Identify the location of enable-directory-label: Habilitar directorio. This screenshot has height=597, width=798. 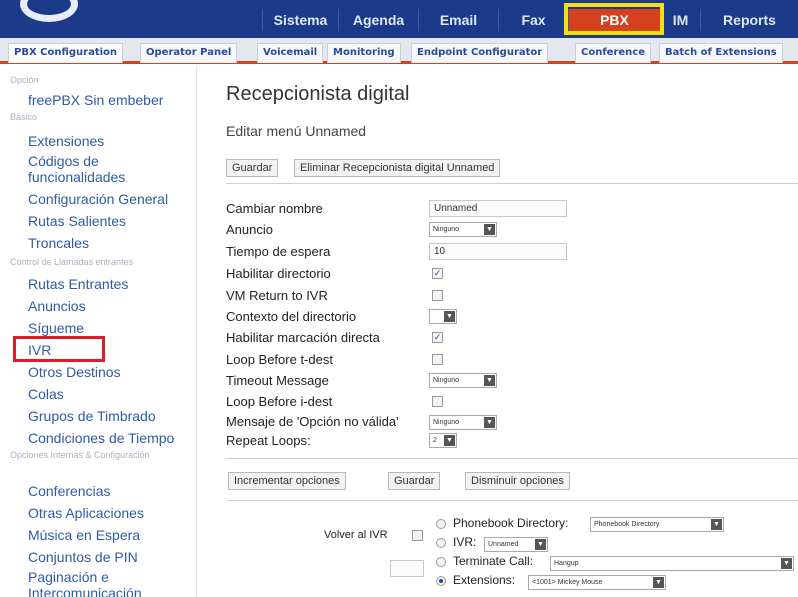
(278, 273).